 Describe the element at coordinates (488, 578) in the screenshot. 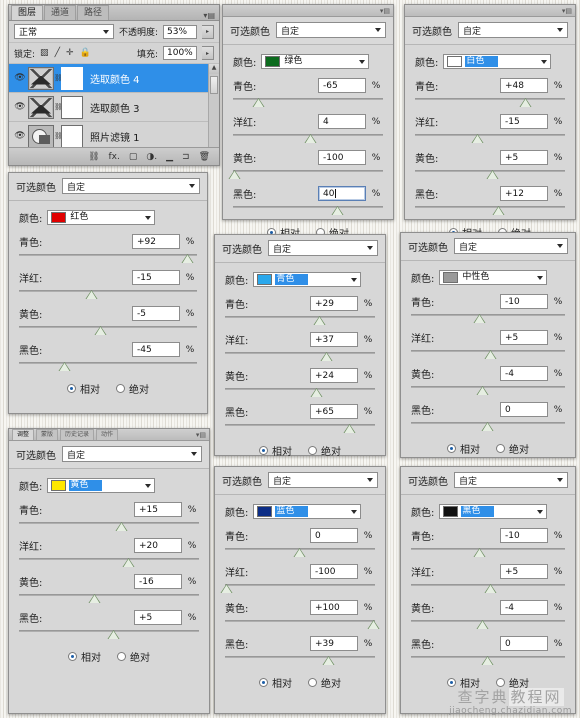

I see `magenta-slider-group: 洋红: +5 %` at that location.